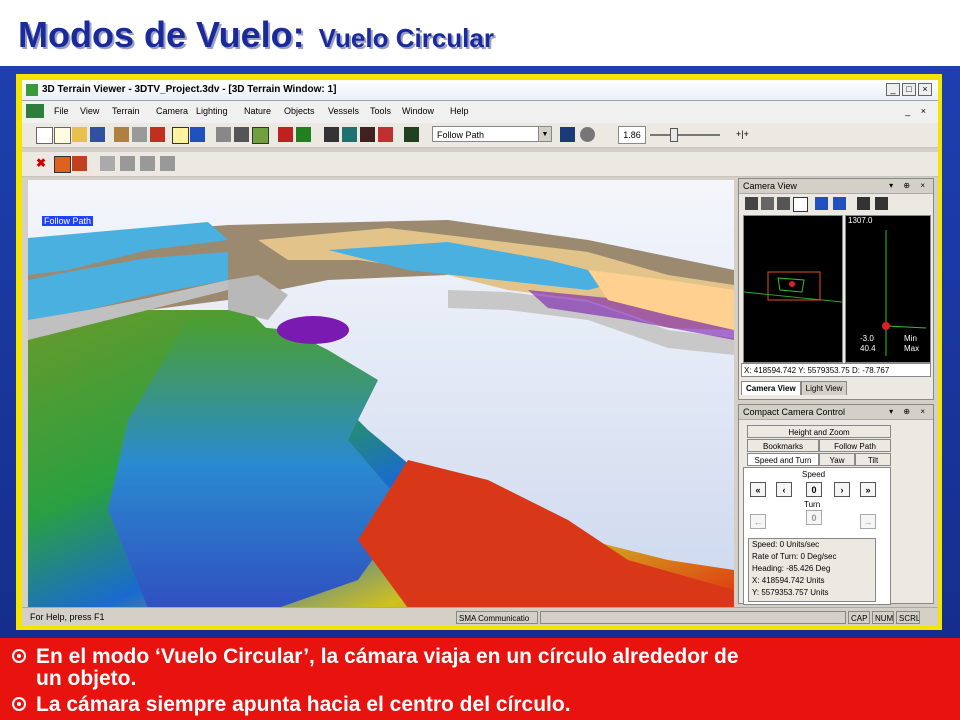 This screenshot has height=720, width=960. What do you see at coordinates (863, 203) in the screenshot?
I see `settings-icon` at bounding box center [863, 203].